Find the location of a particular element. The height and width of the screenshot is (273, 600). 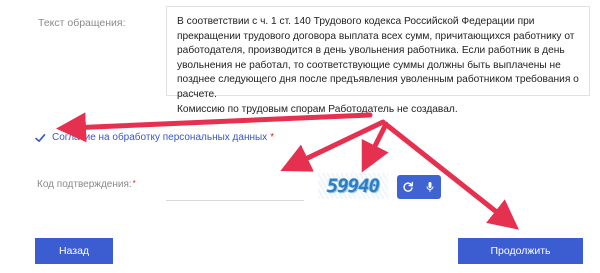

microphone-icon is located at coordinates (430, 187).